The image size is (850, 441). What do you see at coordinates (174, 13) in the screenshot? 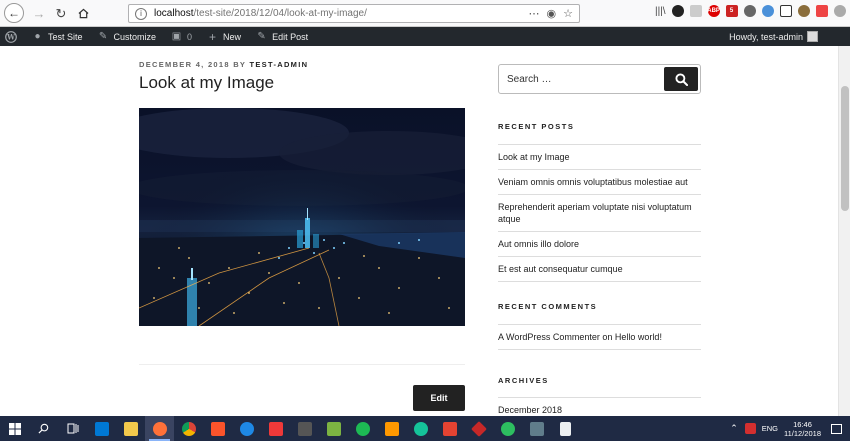
I see `url-host: localhost` at bounding box center [174, 13].